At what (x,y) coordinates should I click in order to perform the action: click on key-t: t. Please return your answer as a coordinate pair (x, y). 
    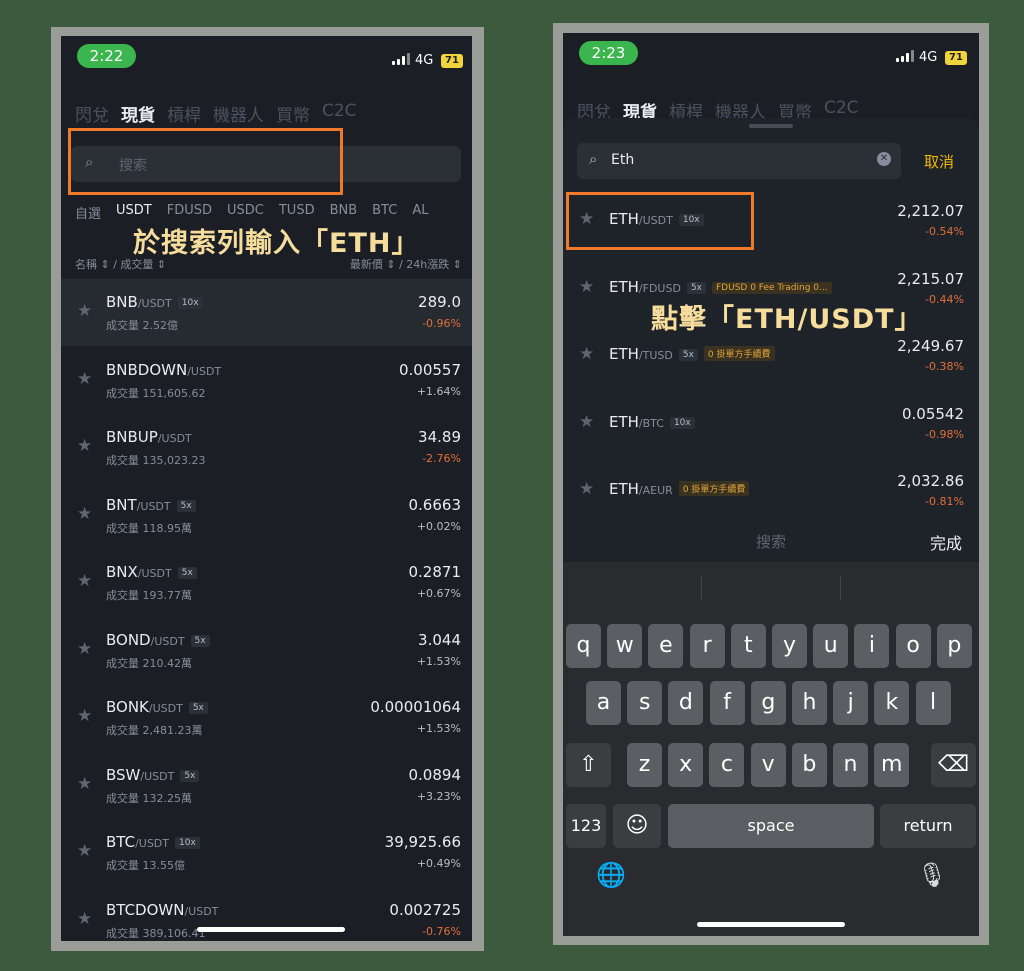
    Looking at the image, I should click on (748, 646).